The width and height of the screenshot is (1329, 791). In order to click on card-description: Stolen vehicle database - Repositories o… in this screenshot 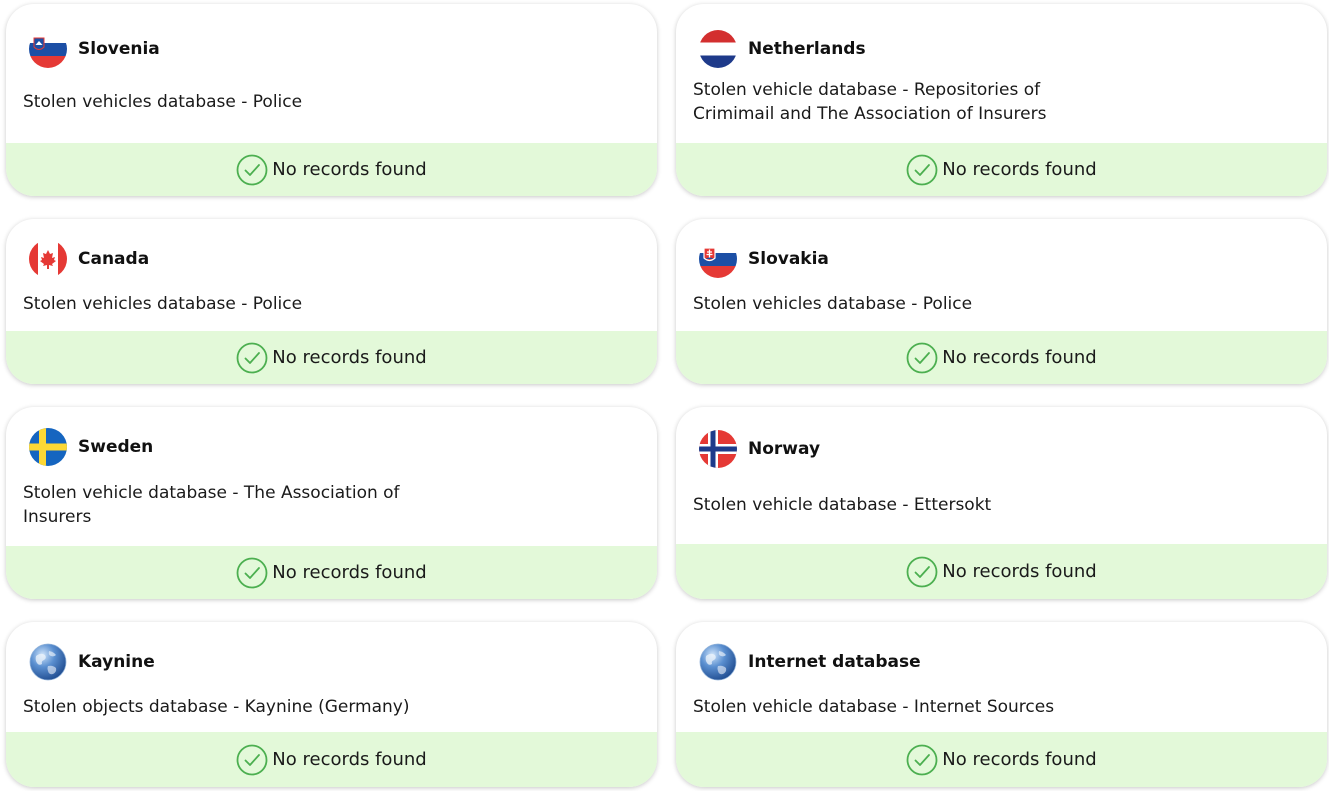, I will do `click(870, 102)`.